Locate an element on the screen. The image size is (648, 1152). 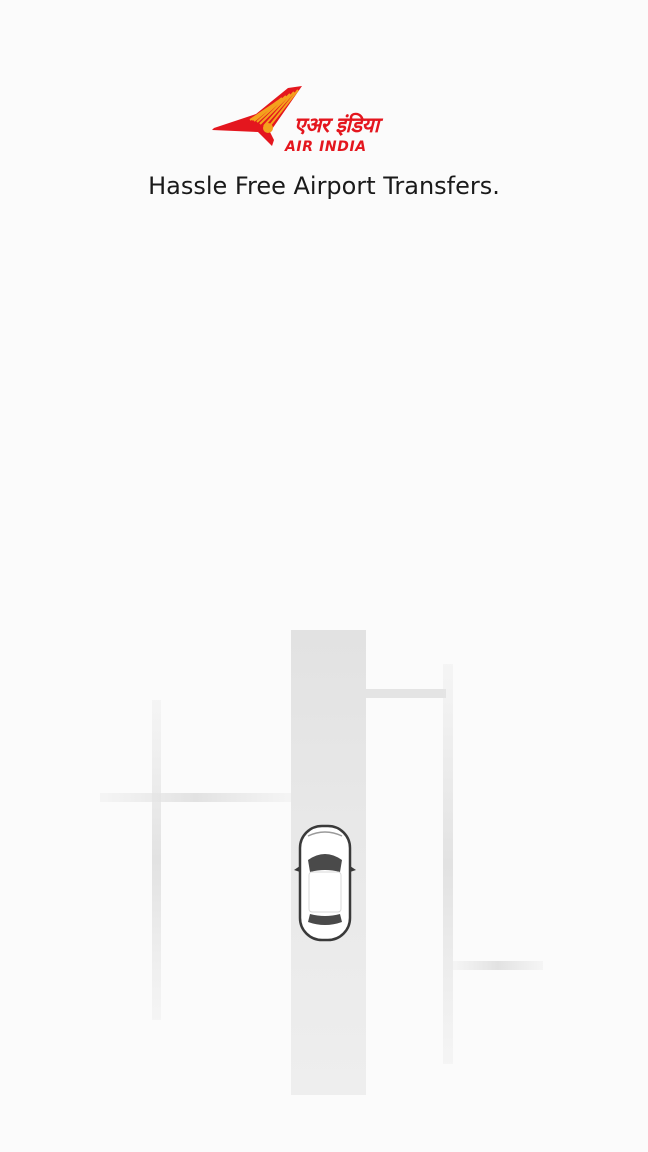
logo-hindi-text: एअर इंडिया is located at coordinates (336, 125).